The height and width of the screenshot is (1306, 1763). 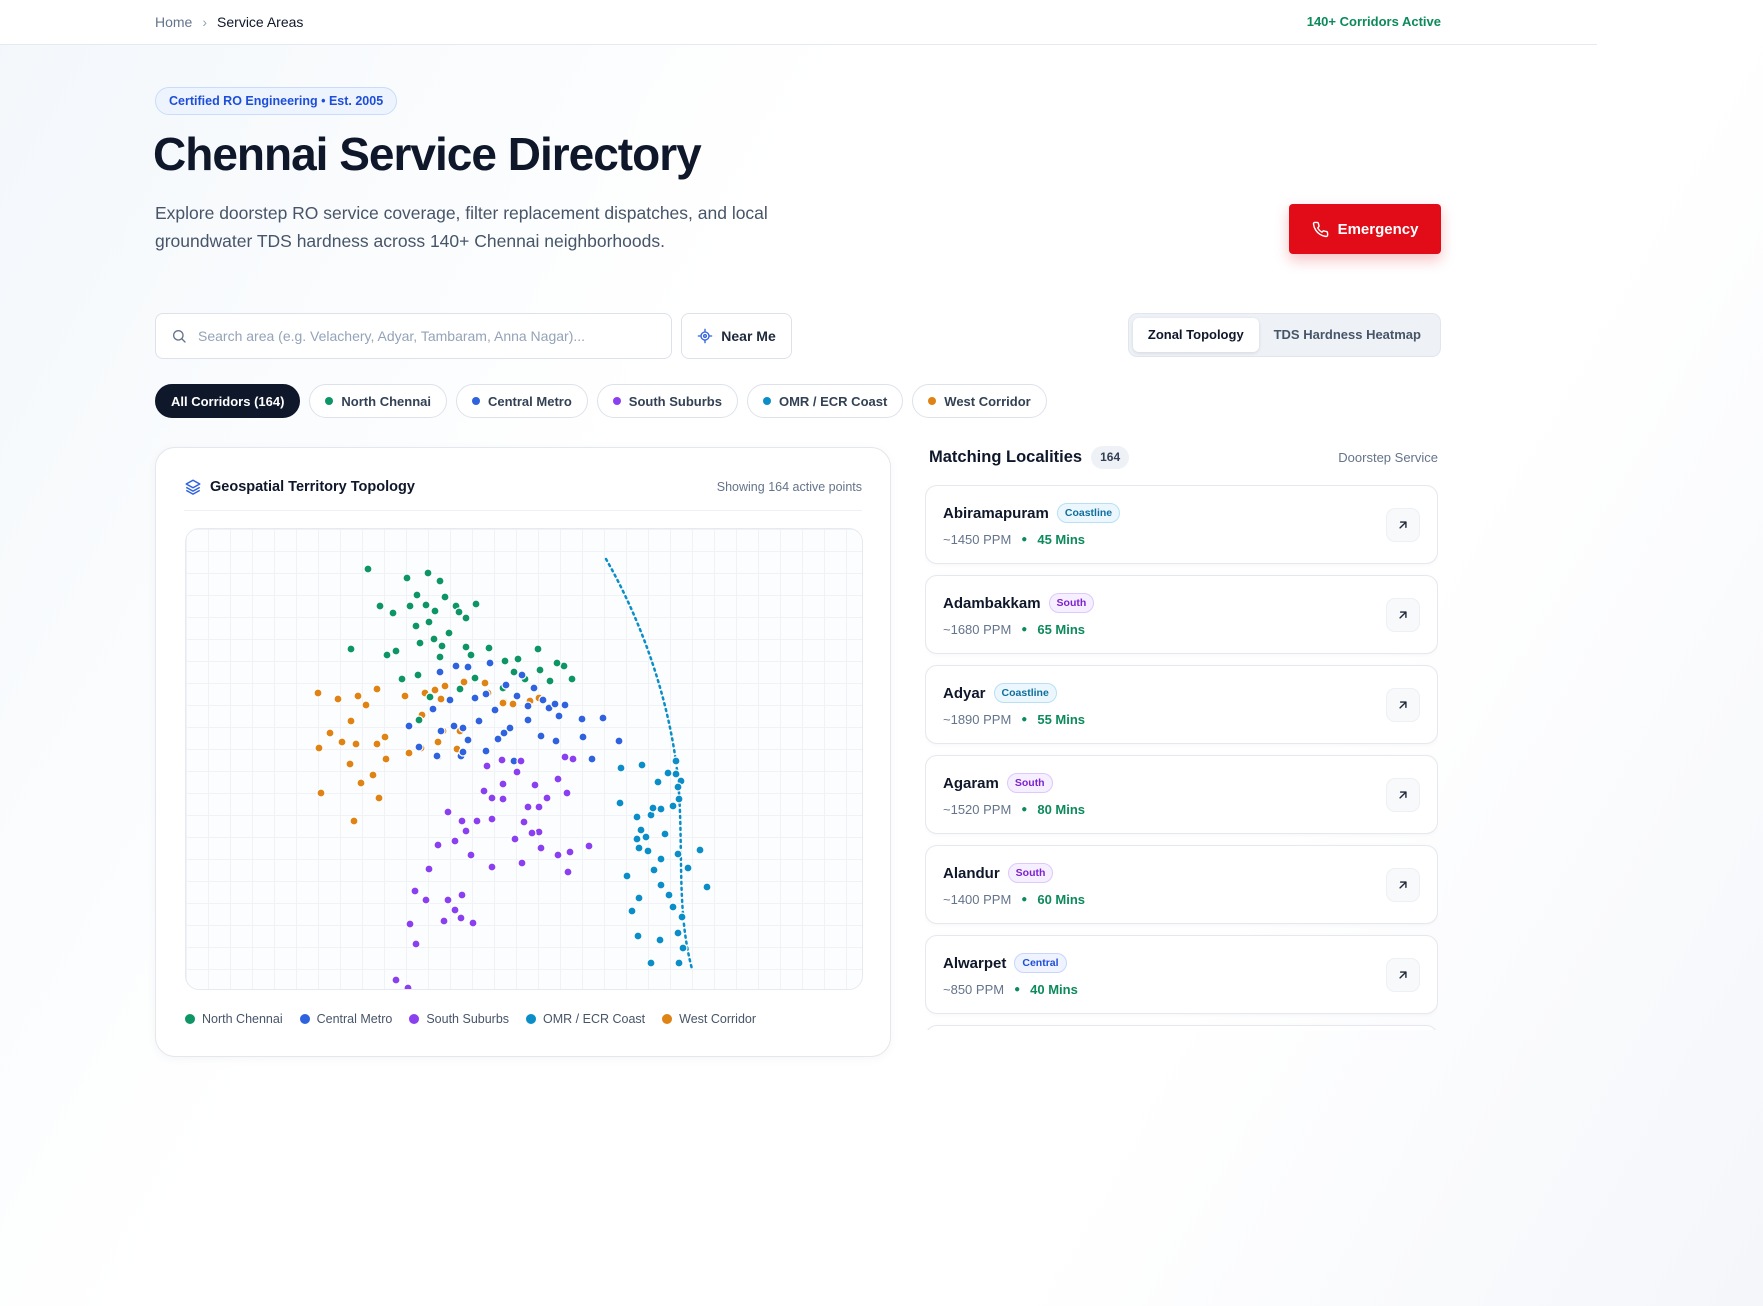 What do you see at coordinates (521, 401) in the screenshot?
I see `filter-central-metro: Central Metro` at bounding box center [521, 401].